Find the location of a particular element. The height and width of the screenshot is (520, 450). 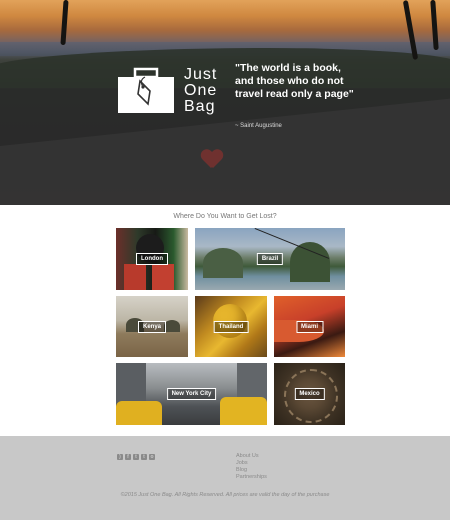

destination-label: Thailand is located at coordinates (231, 326).